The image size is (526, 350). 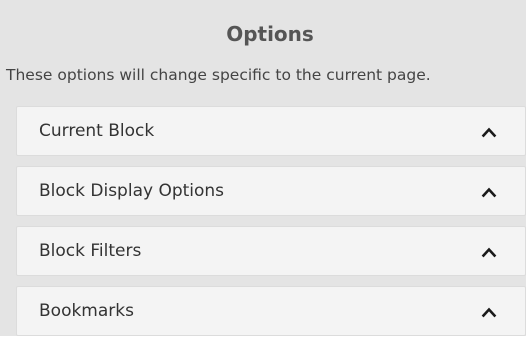 What do you see at coordinates (271, 311) in the screenshot?
I see `accordion-item-bookmarks: Bookmarks` at bounding box center [271, 311].